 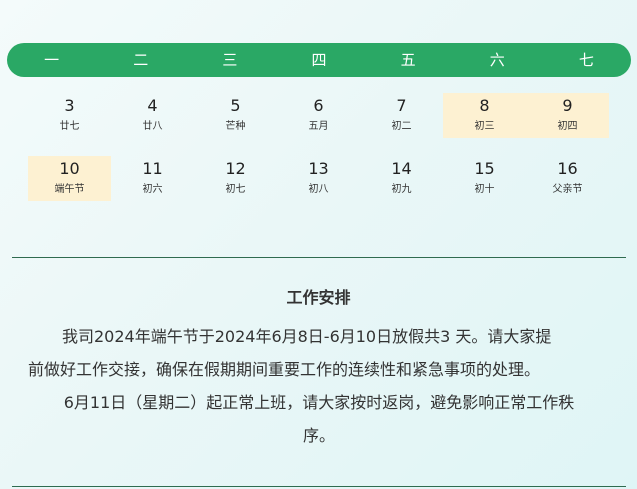 I want to click on weekday-header-bar: 一 二 三 四 五 六 七, so click(x=319, y=60).